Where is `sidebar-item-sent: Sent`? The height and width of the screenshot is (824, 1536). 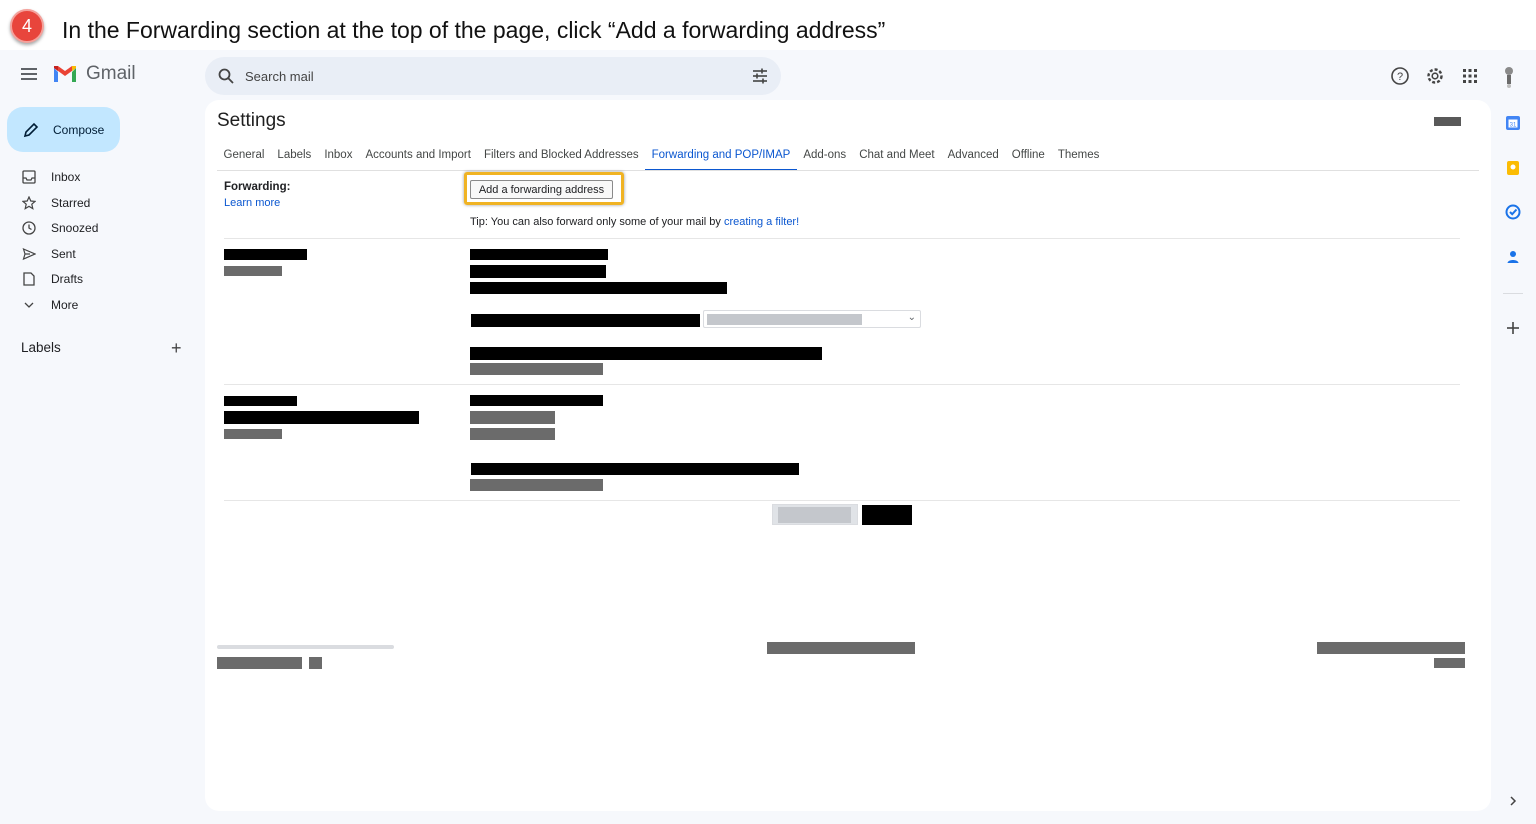
sidebar-item-sent: Sent is located at coordinates (97, 254).